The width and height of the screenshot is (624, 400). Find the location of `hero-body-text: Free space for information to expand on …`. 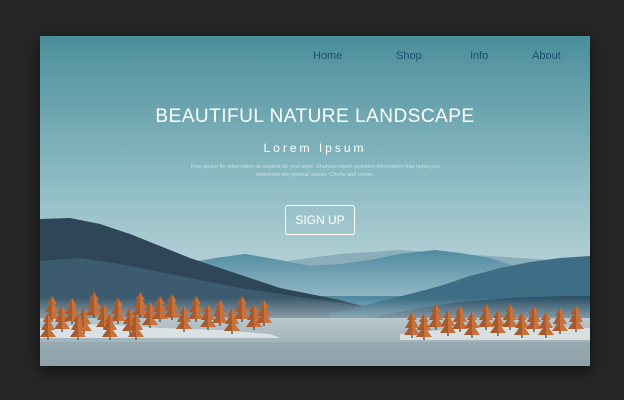

hero-body-text: Free space for information to expand on … is located at coordinates (315, 171).